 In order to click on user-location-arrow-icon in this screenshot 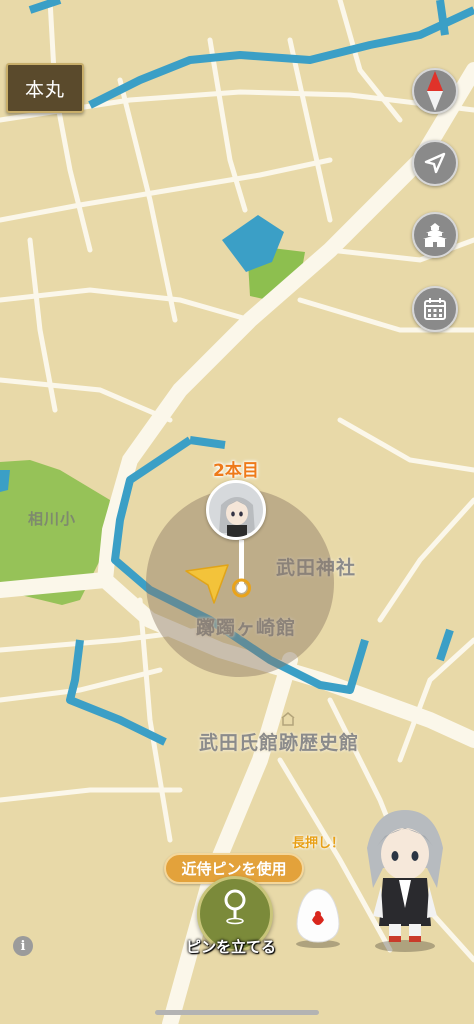, I will do `click(207, 584)`.